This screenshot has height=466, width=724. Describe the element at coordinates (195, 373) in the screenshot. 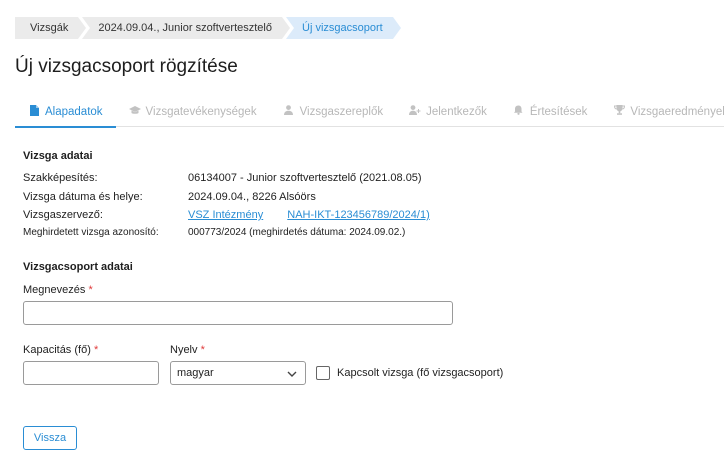

I see `language-value: magyar` at that location.